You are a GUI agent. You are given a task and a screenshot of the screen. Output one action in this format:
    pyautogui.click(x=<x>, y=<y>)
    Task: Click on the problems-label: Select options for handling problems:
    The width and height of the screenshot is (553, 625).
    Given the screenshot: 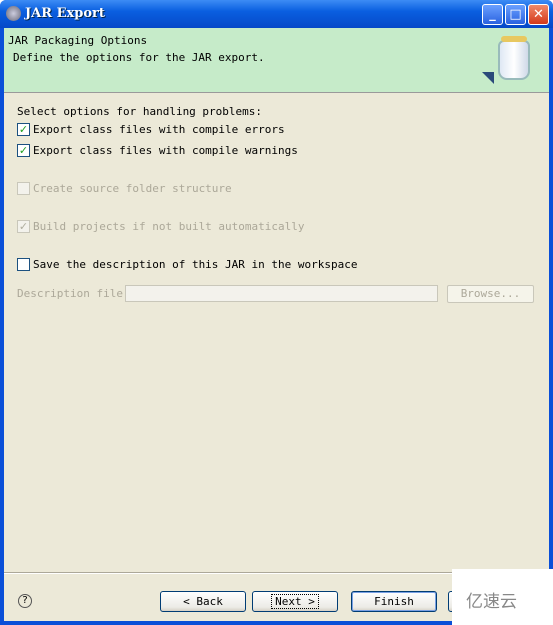 What is the action you would take?
    pyautogui.click(x=140, y=111)
    